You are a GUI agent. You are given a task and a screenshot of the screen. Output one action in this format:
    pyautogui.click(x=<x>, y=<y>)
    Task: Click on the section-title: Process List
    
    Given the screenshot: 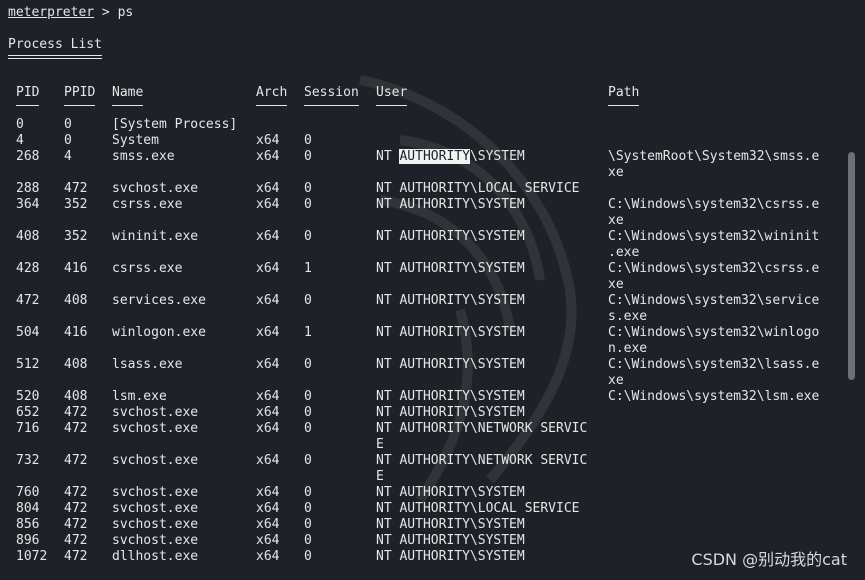 What is the action you would take?
    pyautogui.click(x=55, y=44)
    